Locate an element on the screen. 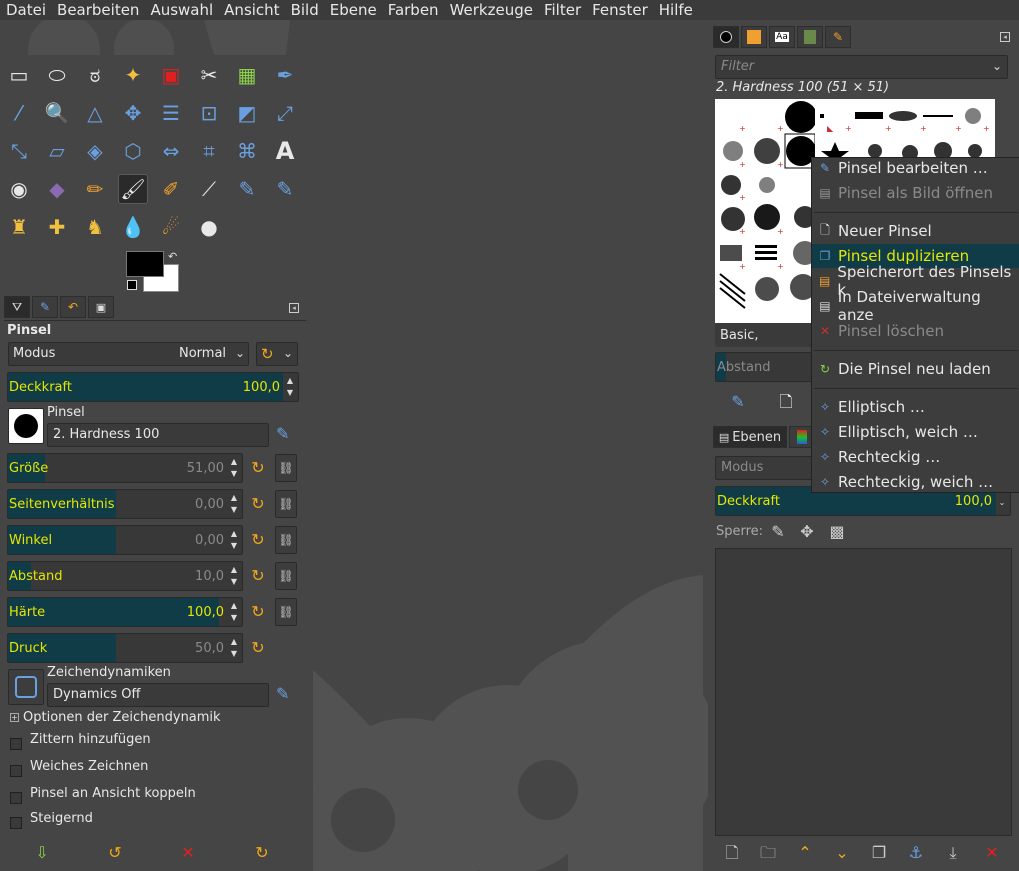 The image size is (1019, 871). tab-undo-history: ↶ is located at coordinates (73, 307).